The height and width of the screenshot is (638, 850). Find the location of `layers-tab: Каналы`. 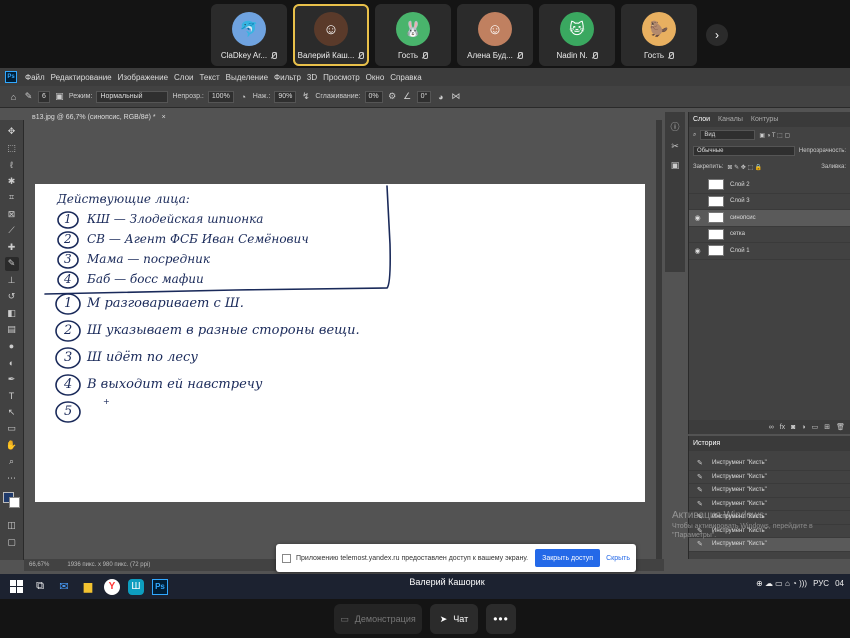

layers-tab: Каналы is located at coordinates (730, 119).